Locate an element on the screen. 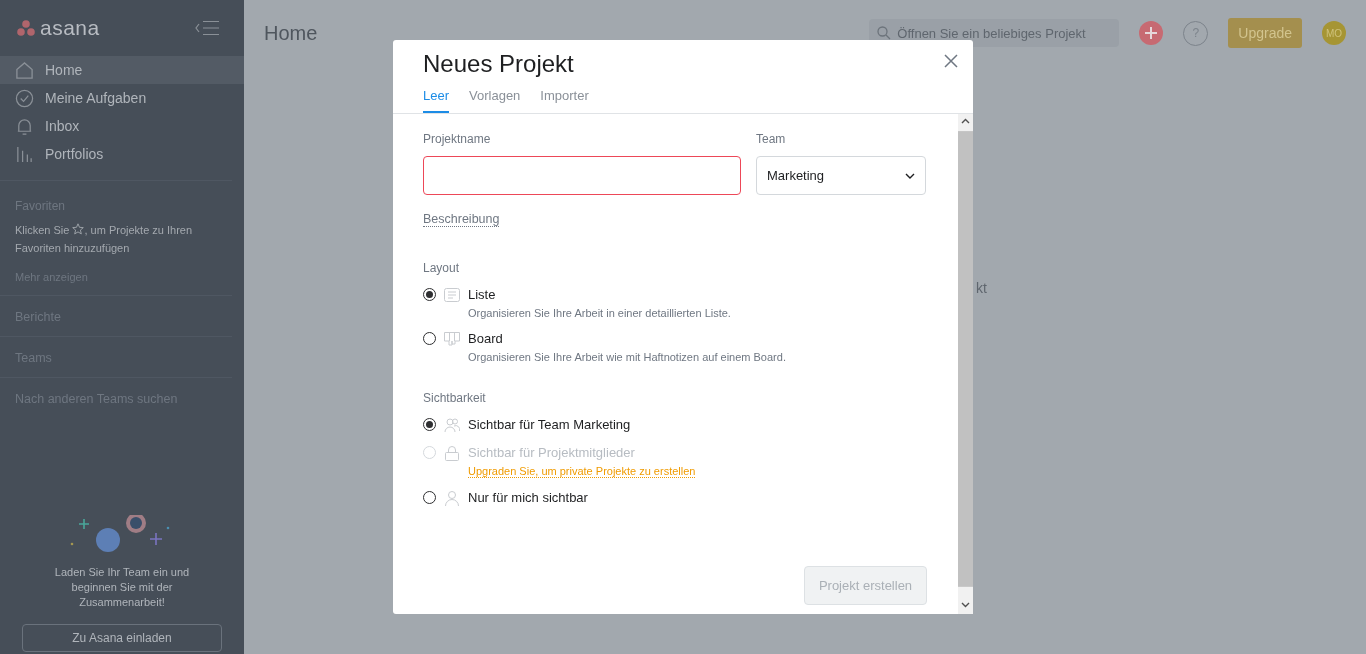 Image resolution: width=1366 pixels, height=654 pixels. star-icon is located at coordinates (78, 229).